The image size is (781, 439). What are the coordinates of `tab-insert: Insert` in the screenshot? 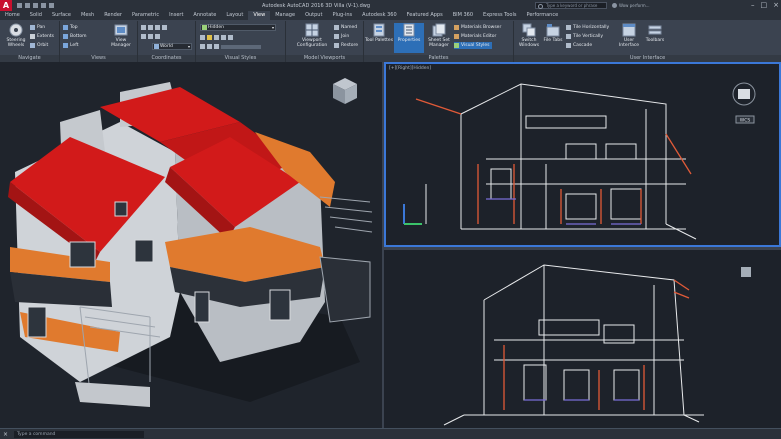 It's located at (176, 15).